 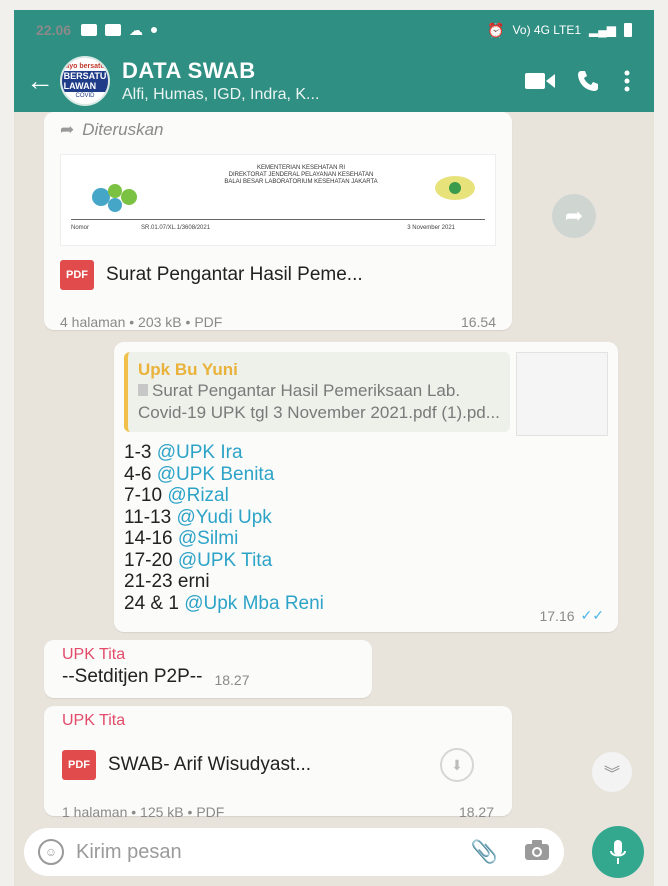 I want to click on mention-link: @UPK Benita, so click(x=216, y=474).